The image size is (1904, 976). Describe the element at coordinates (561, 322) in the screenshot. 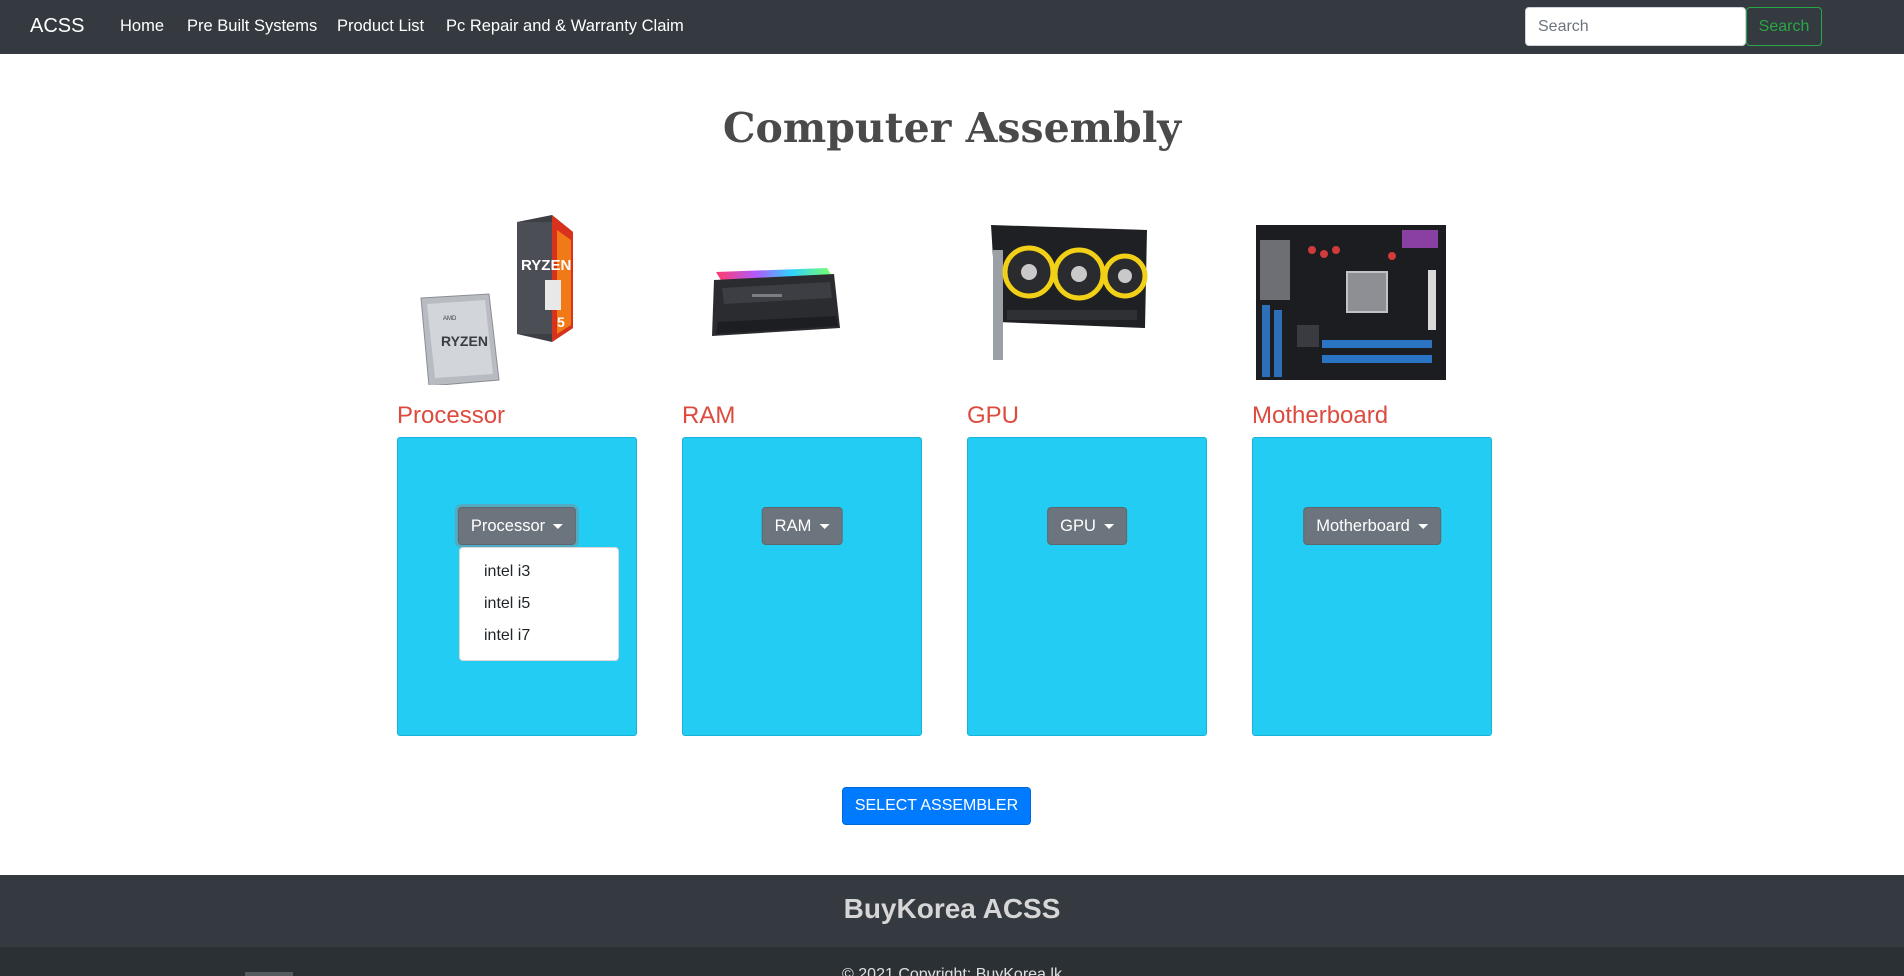

I see `svg-text: 5` at that location.